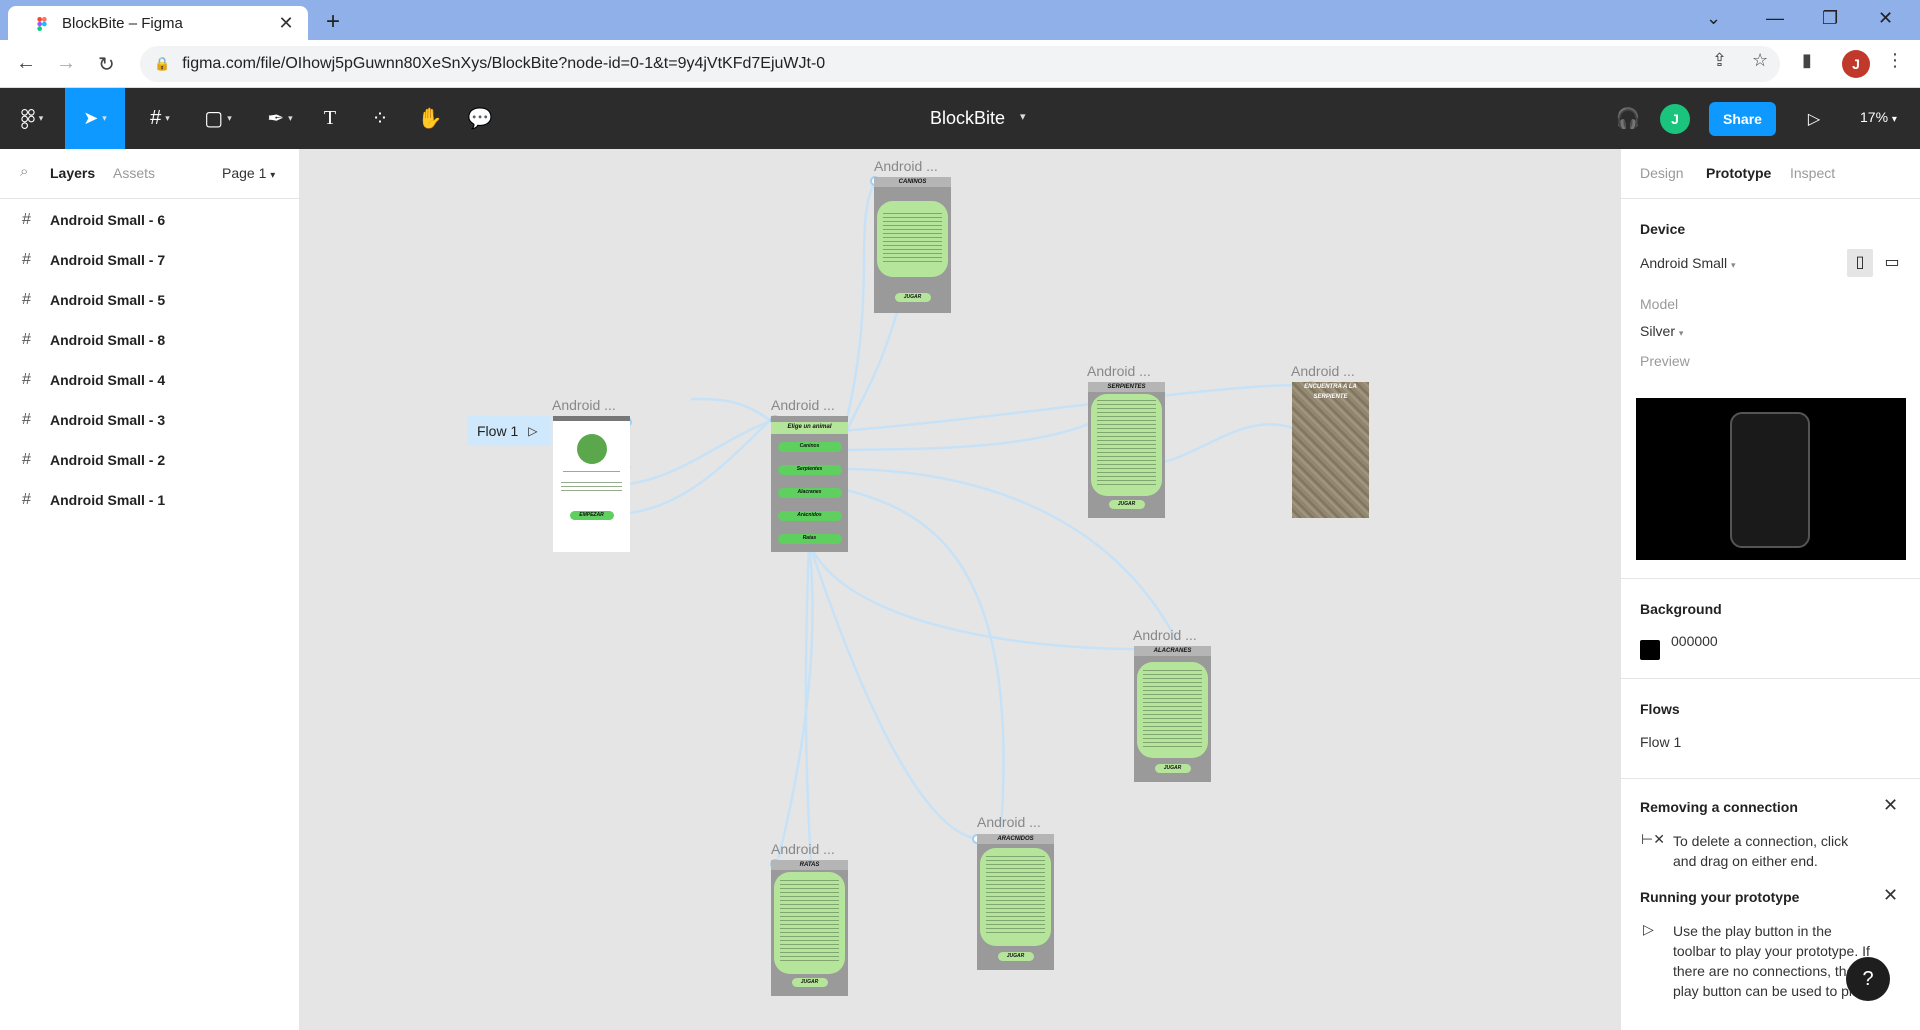 This screenshot has width=1920, height=1030. I want to click on frame-serpientes: SERPIENTES JUGAR, so click(1126, 450).